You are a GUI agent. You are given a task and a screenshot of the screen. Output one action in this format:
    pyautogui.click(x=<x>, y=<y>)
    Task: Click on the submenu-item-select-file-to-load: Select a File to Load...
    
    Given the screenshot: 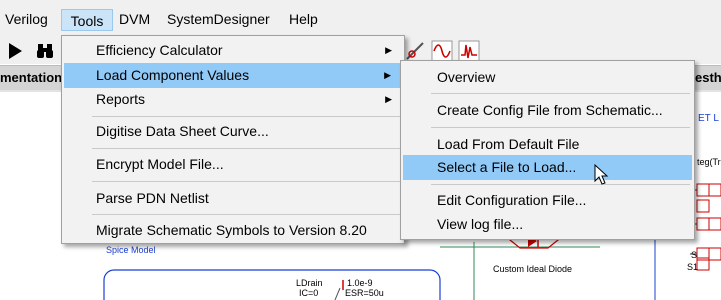 What is the action you would take?
    pyautogui.click(x=547, y=167)
    